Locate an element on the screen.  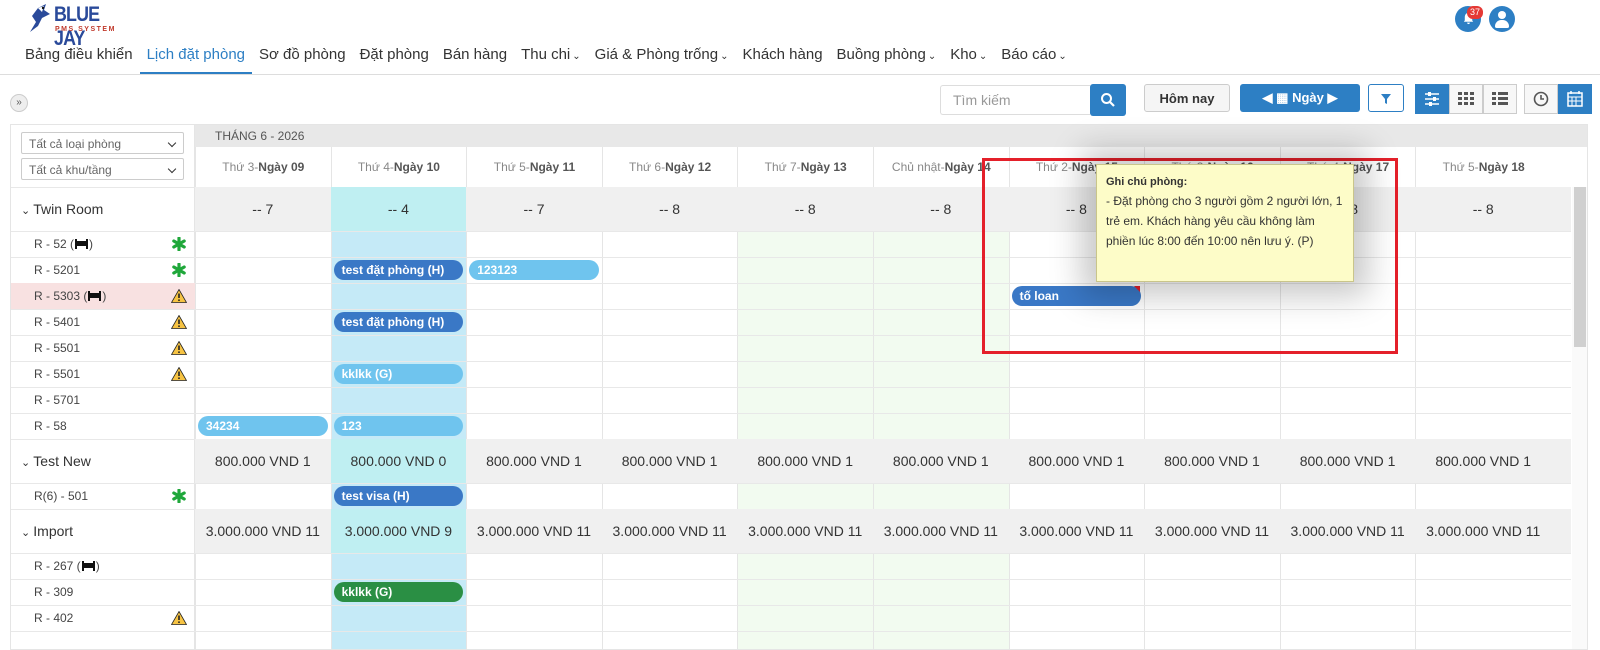
day-header: Thứ 6-Ngày 12 is located at coordinates (669, 167).